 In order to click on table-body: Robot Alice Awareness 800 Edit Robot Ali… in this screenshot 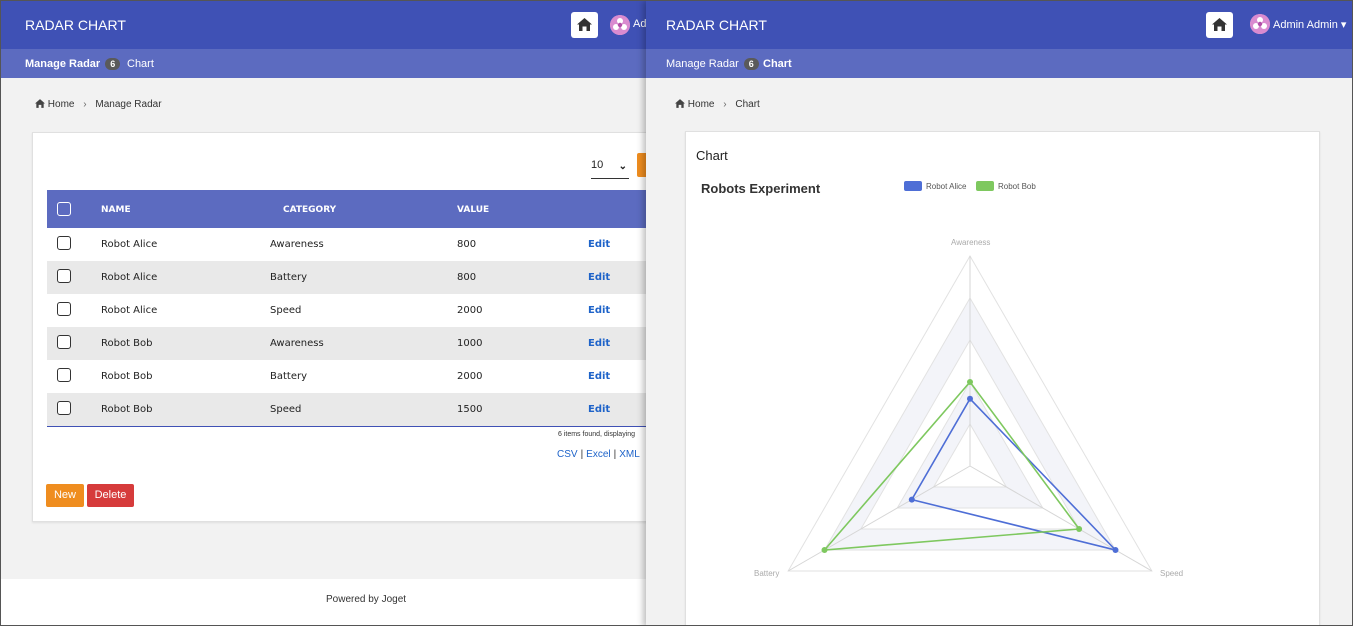, I will do `click(347, 327)`.